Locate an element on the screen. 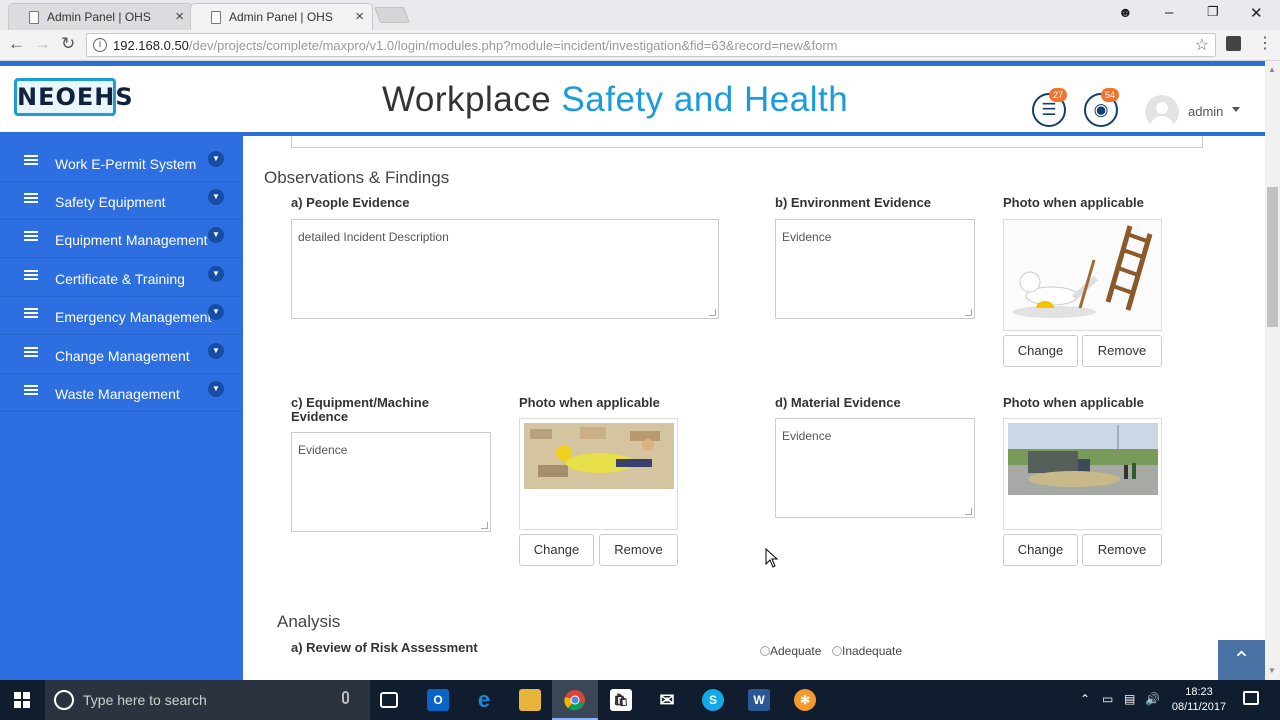  forward-icon: → is located at coordinates (42, 44).